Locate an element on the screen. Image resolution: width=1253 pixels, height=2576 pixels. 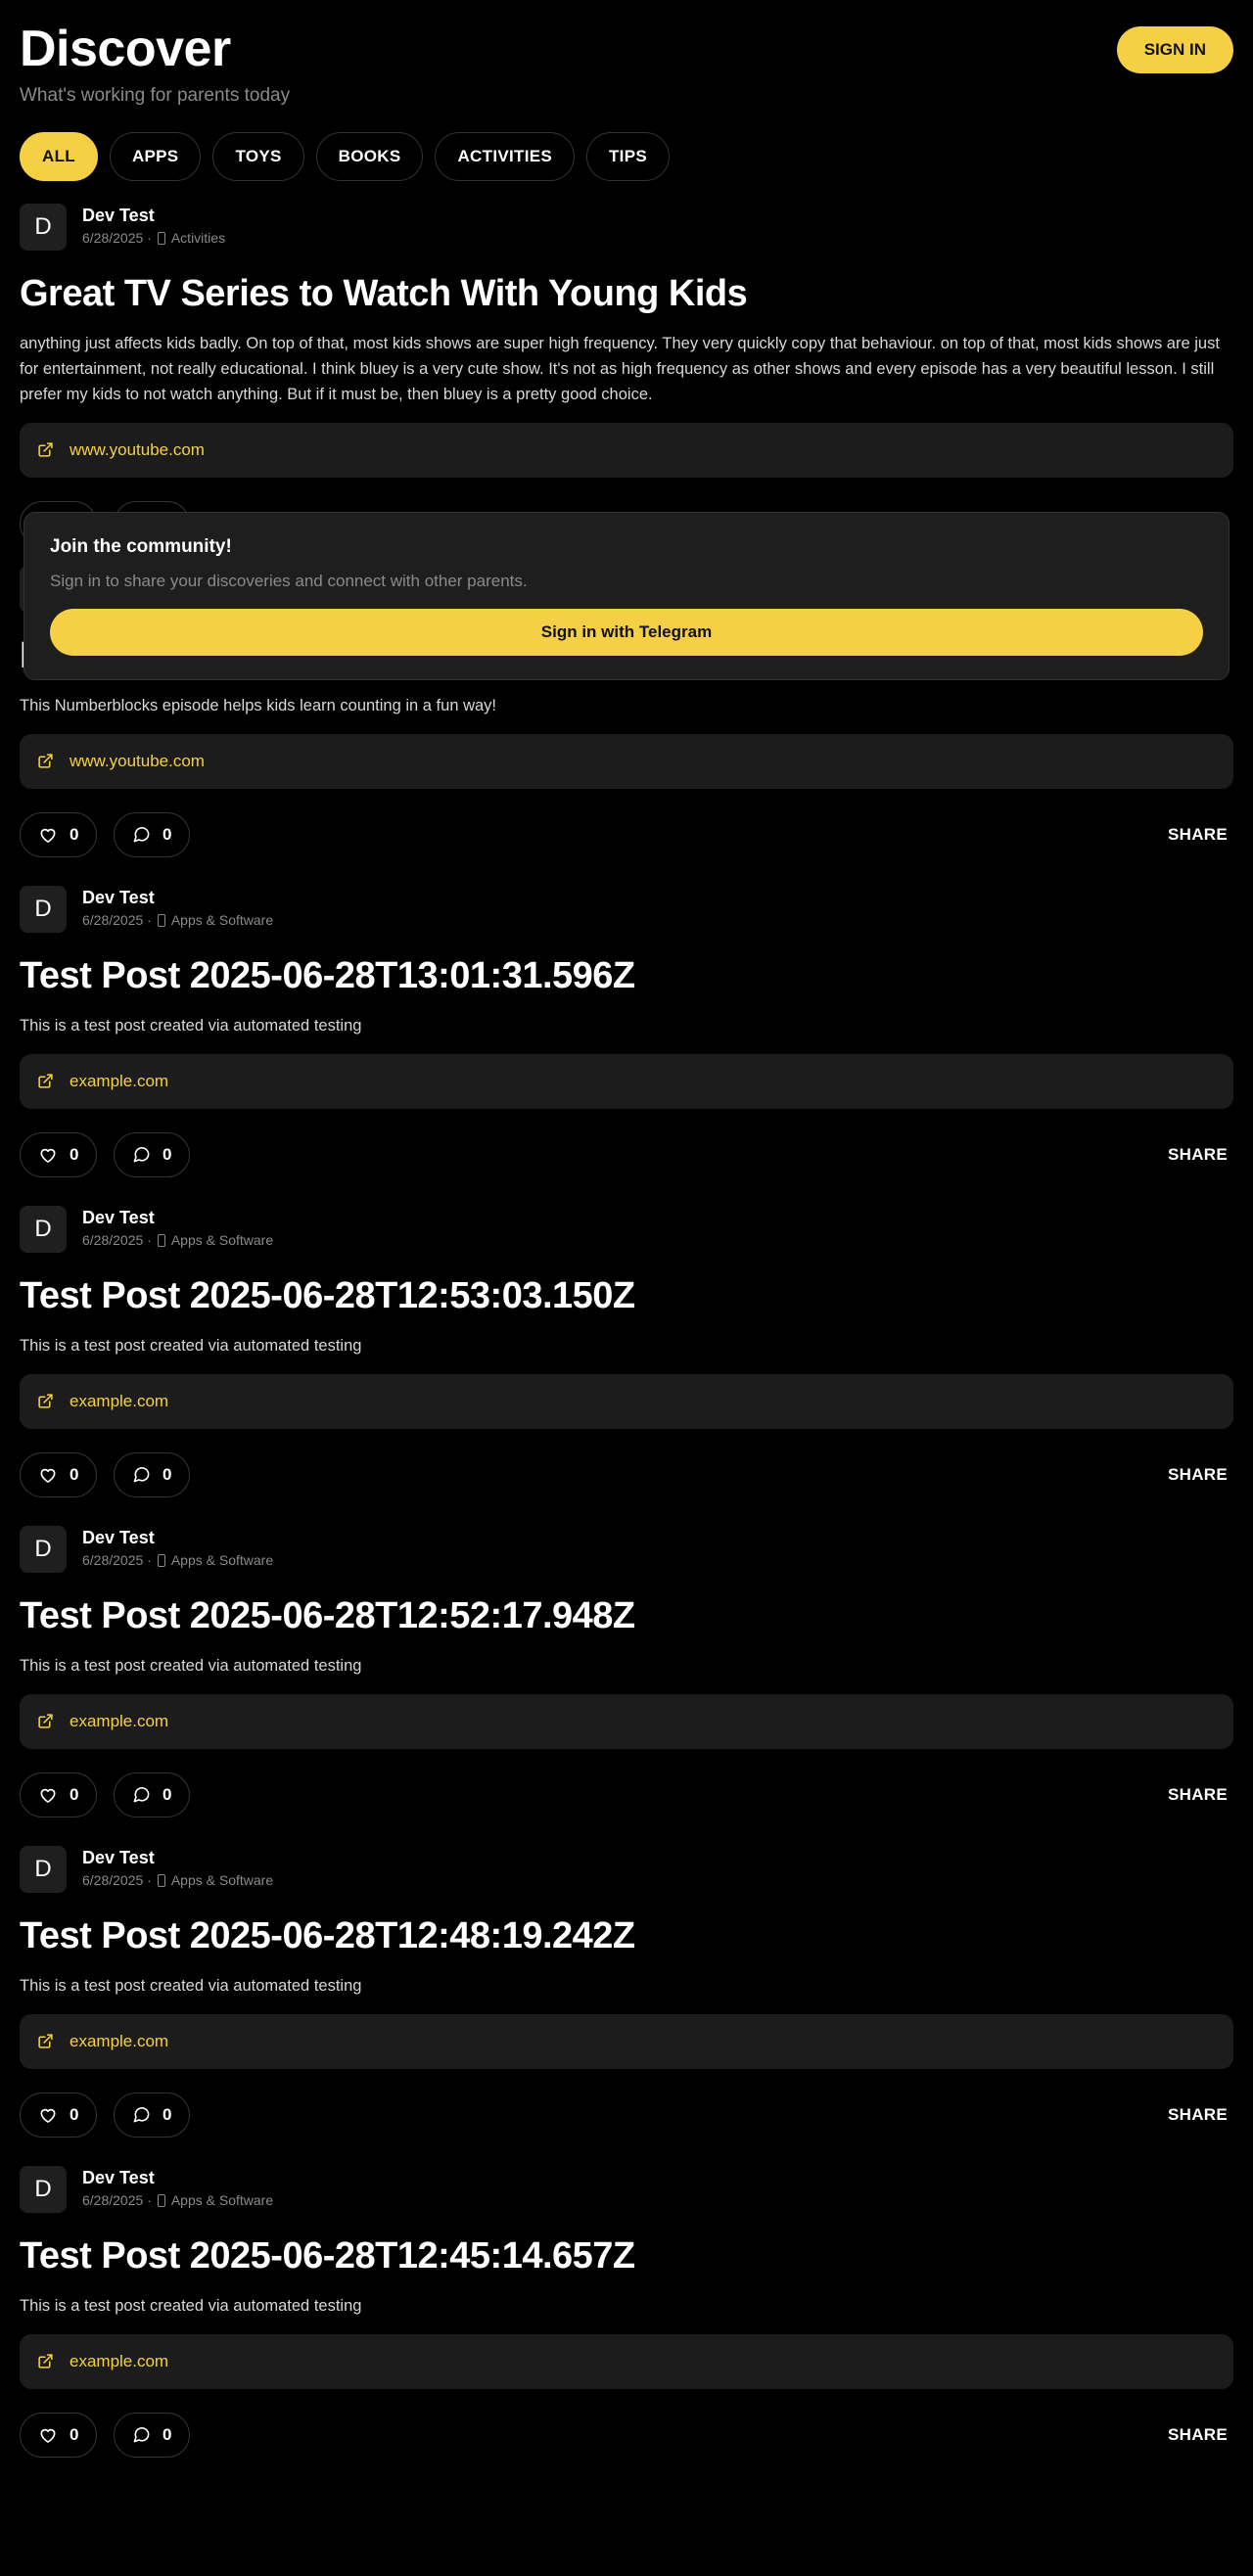
filter-chip-all: ALL is located at coordinates (59, 157).